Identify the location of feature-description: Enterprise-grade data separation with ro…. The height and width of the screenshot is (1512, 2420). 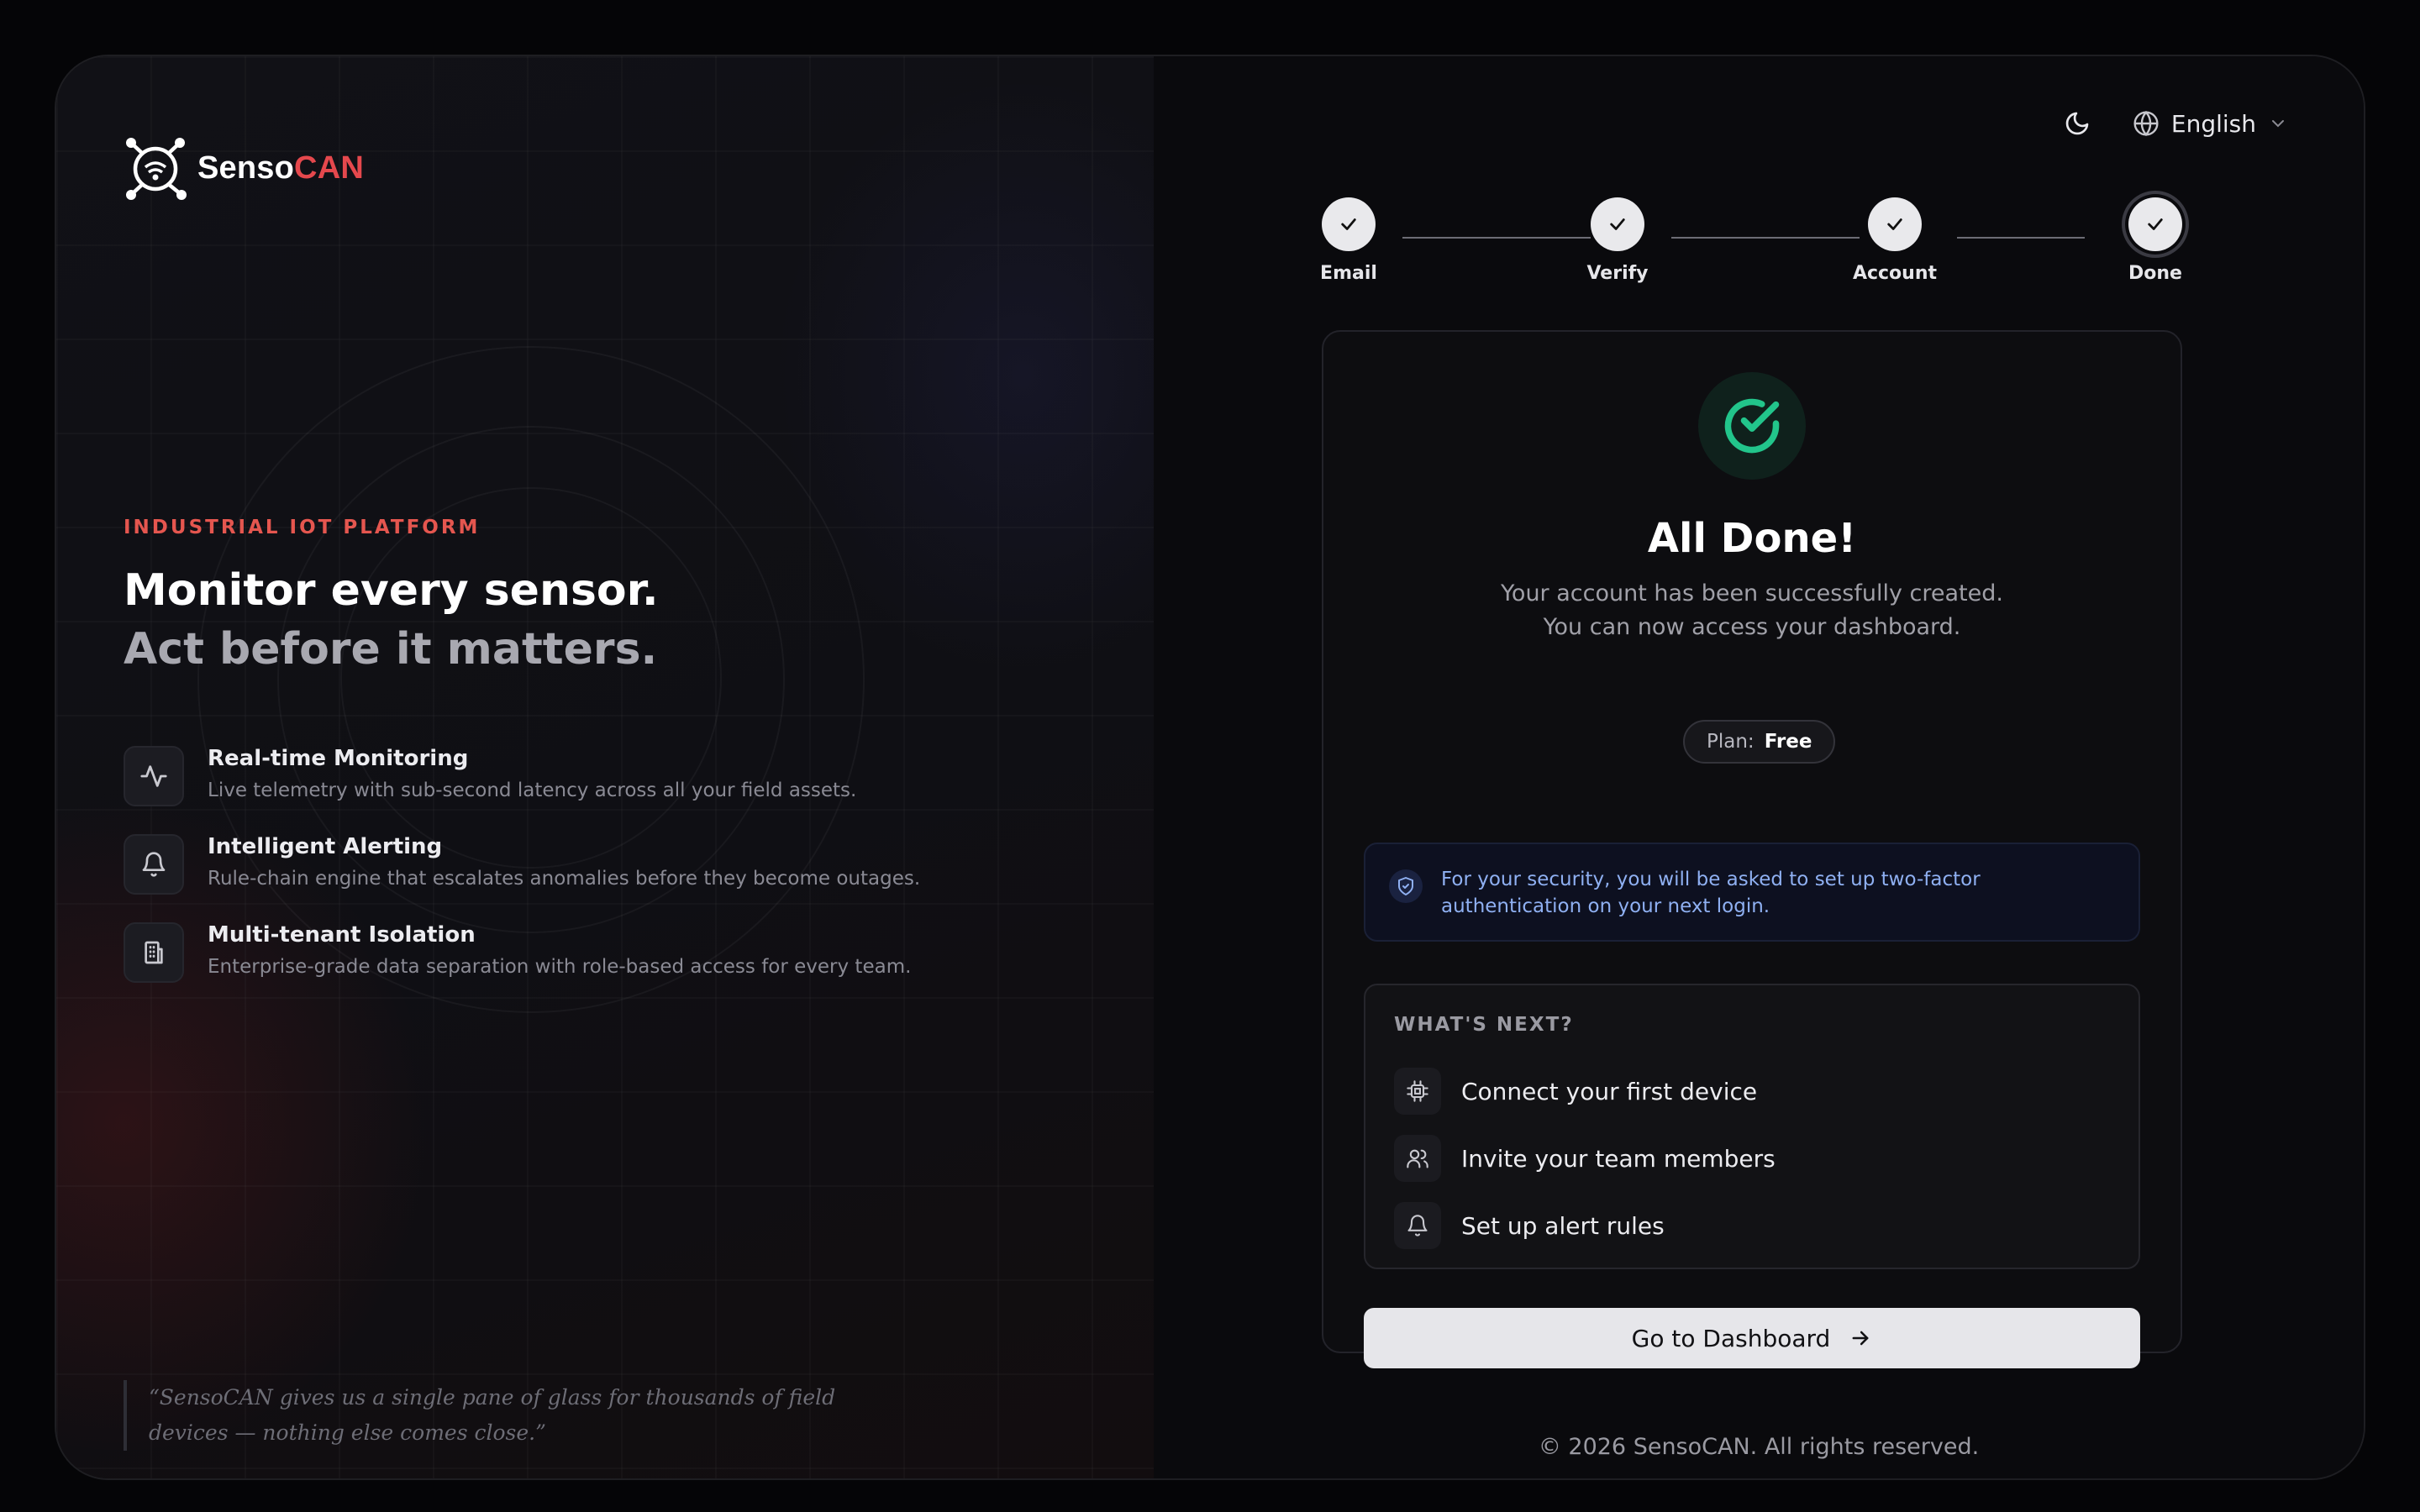
(560, 967).